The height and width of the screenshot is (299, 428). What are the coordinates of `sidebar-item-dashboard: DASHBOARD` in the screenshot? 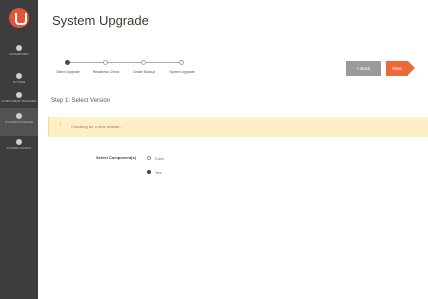 It's located at (19, 54).